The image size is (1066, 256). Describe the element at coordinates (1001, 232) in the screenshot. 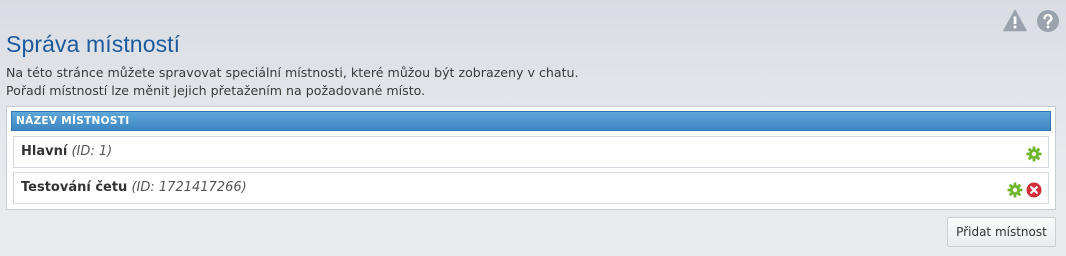

I see `add-room-button: Přidat místnost` at that location.